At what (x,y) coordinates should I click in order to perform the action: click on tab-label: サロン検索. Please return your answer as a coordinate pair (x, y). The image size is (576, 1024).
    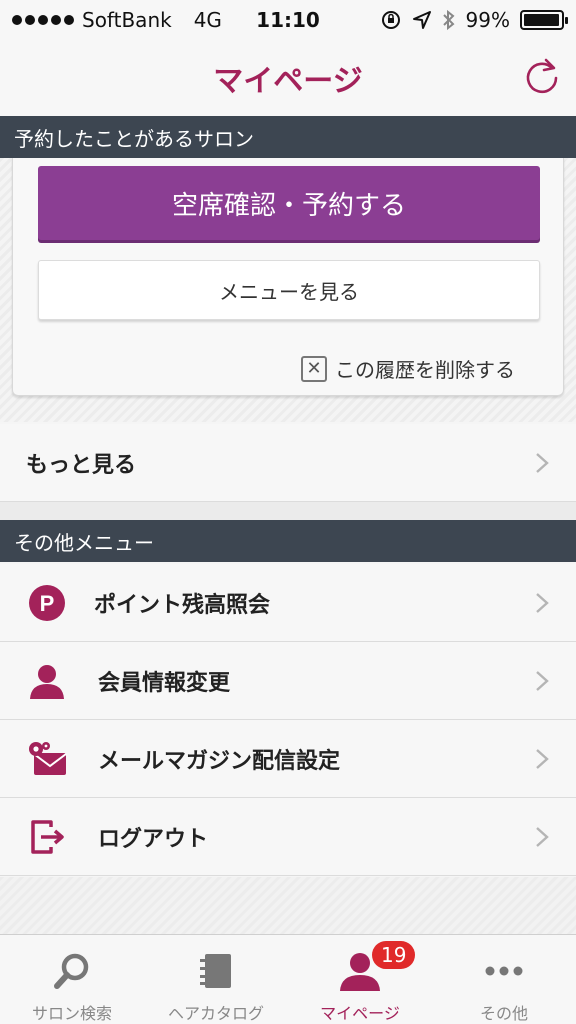
    Looking at the image, I should click on (71, 1013).